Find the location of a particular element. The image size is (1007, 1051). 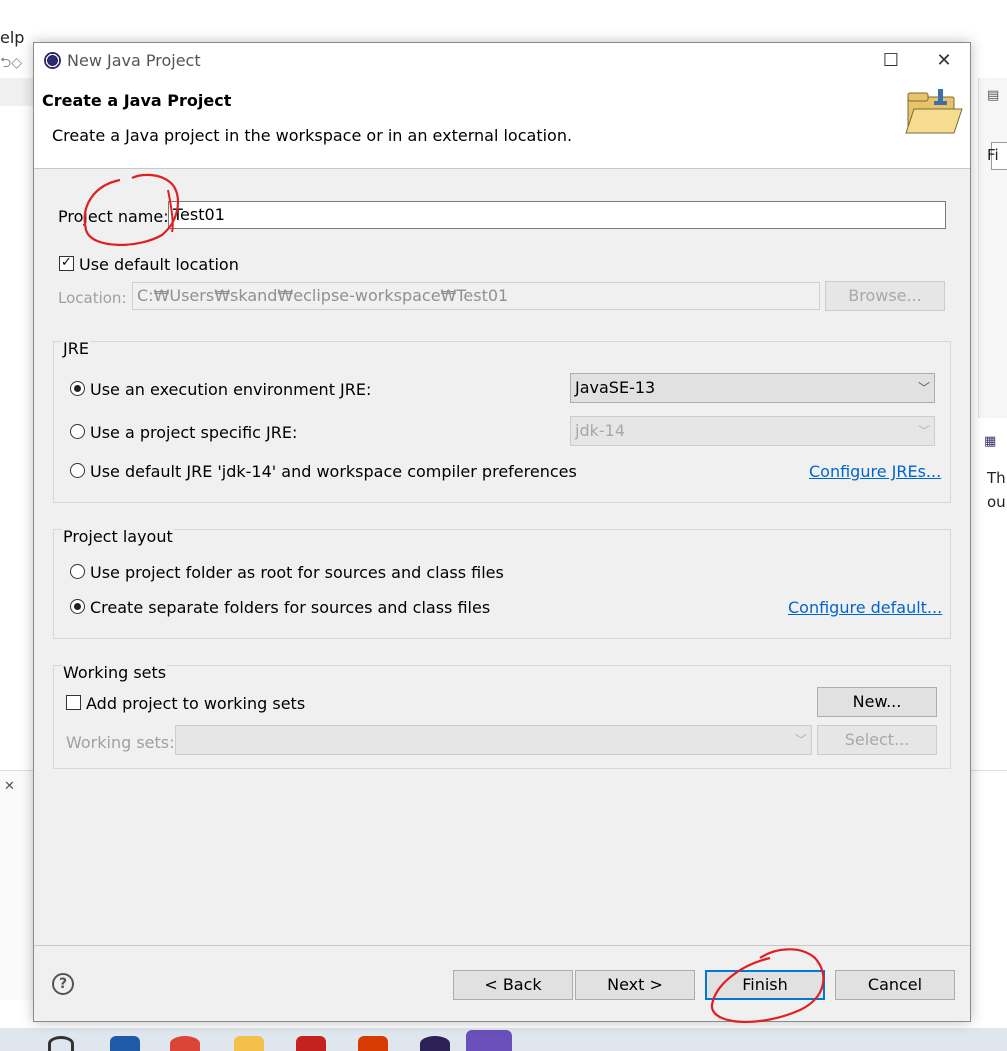

footer-separator is located at coordinates (502, 945).